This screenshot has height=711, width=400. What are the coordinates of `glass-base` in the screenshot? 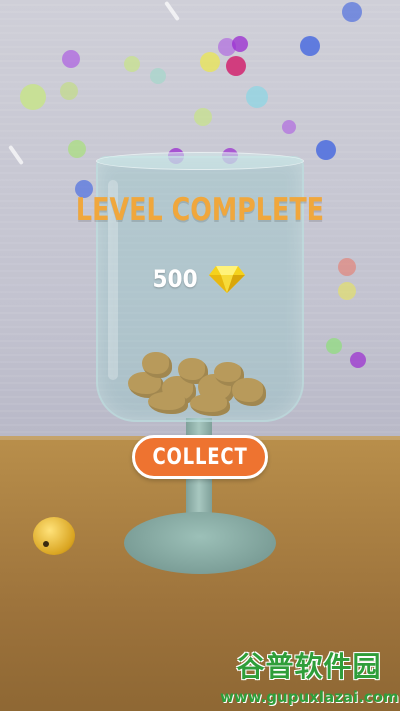 It's located at (200, 543).